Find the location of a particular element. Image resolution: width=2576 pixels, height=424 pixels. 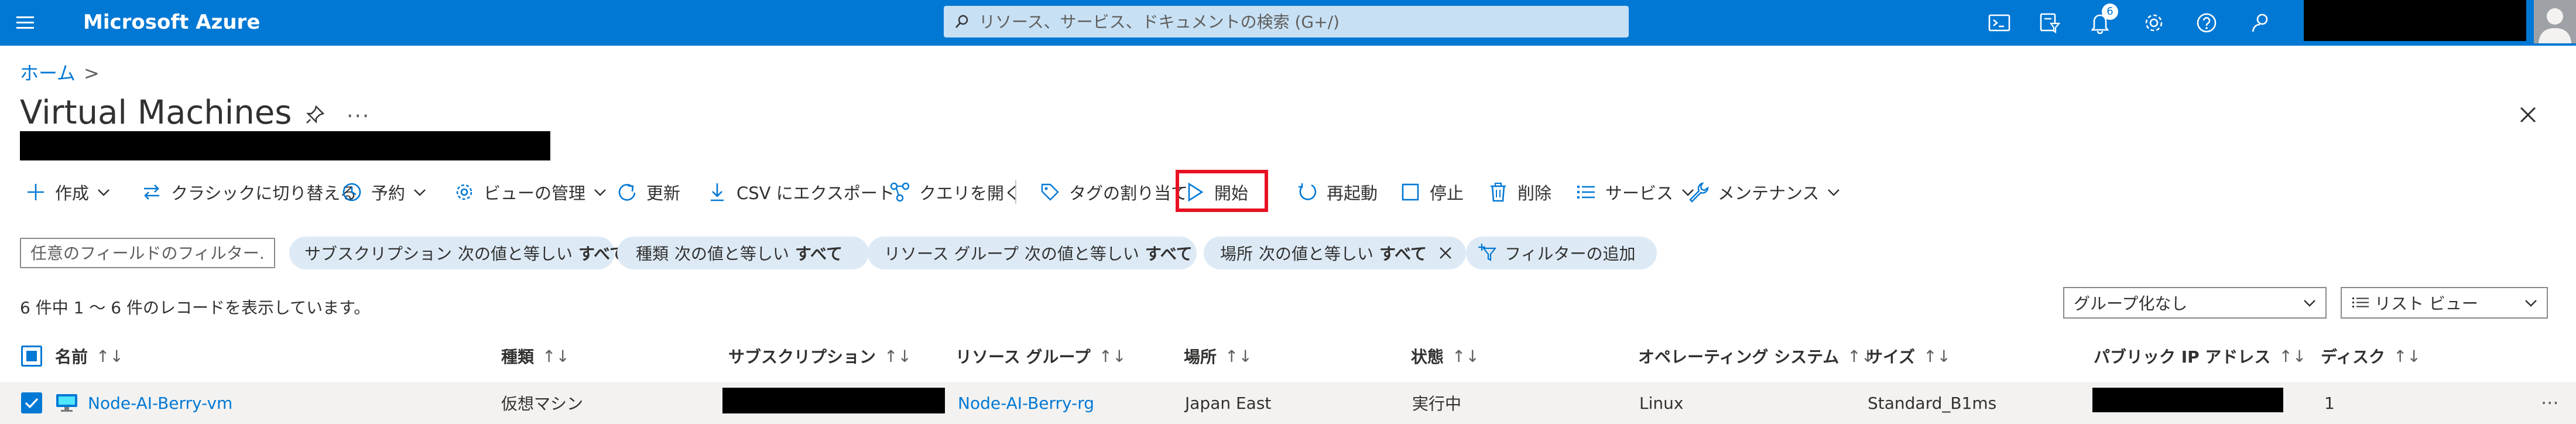

start-button-highlight is located at coordinates (1222, 191).